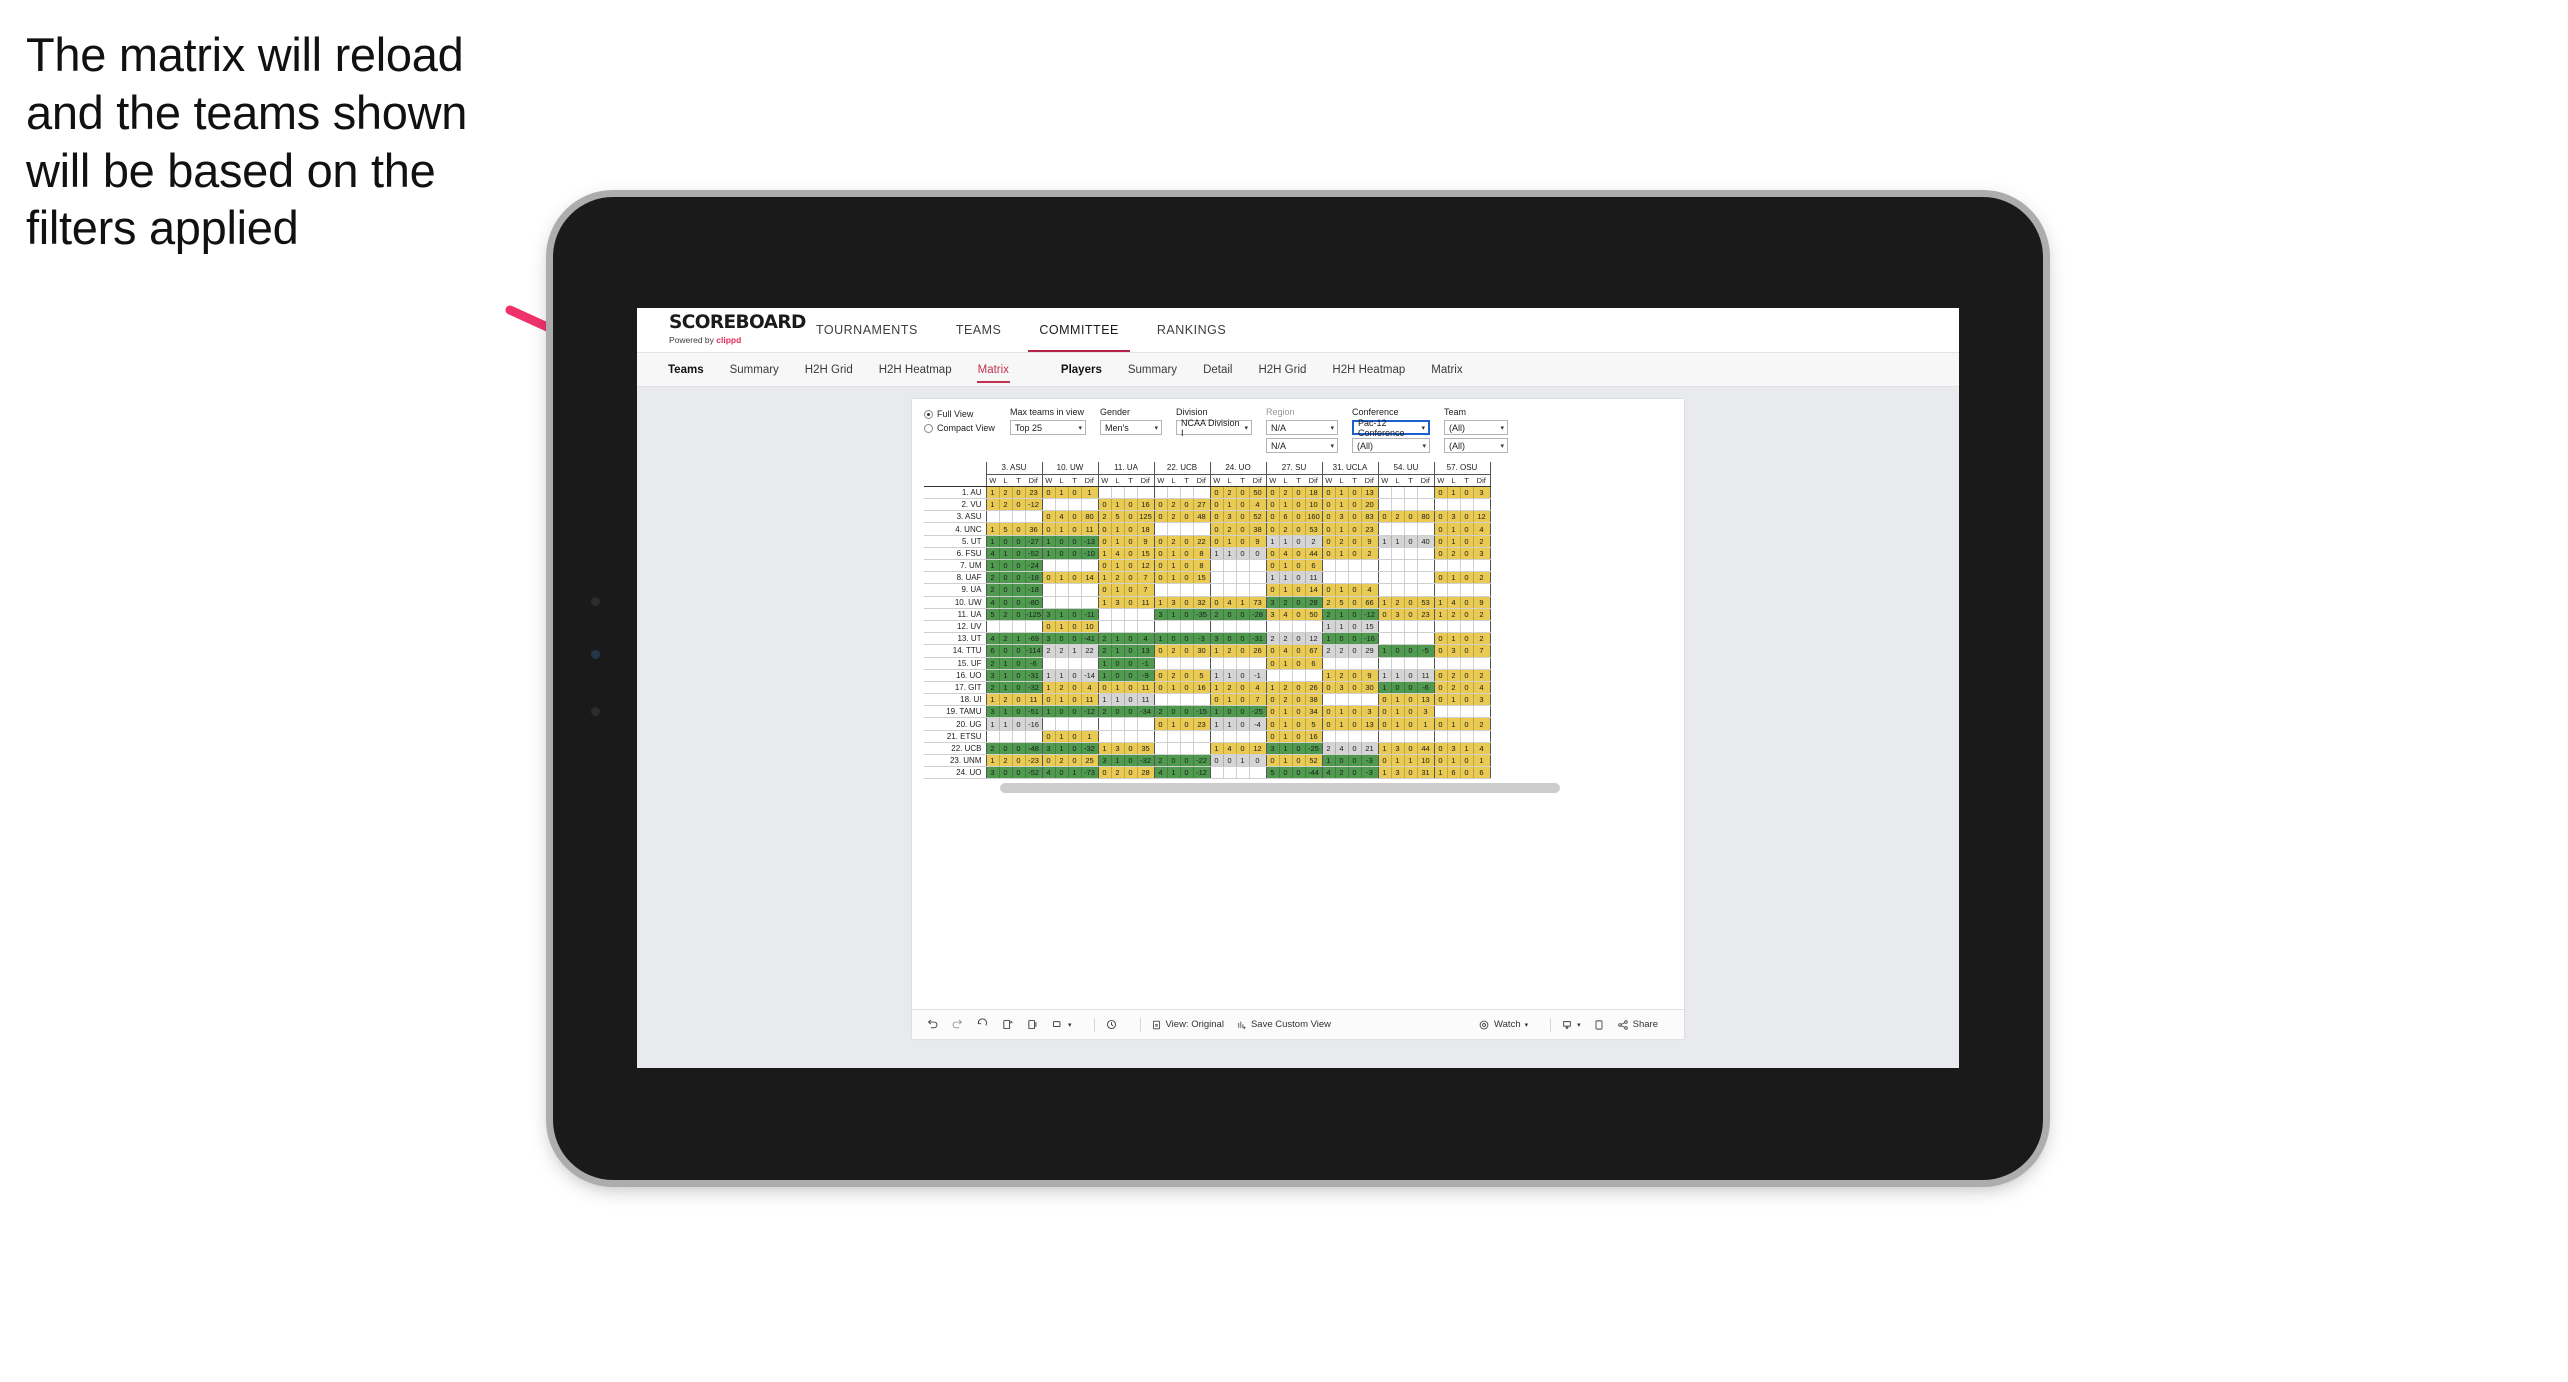  I want to click on matrix-cell: 14, so click(1314, 590).